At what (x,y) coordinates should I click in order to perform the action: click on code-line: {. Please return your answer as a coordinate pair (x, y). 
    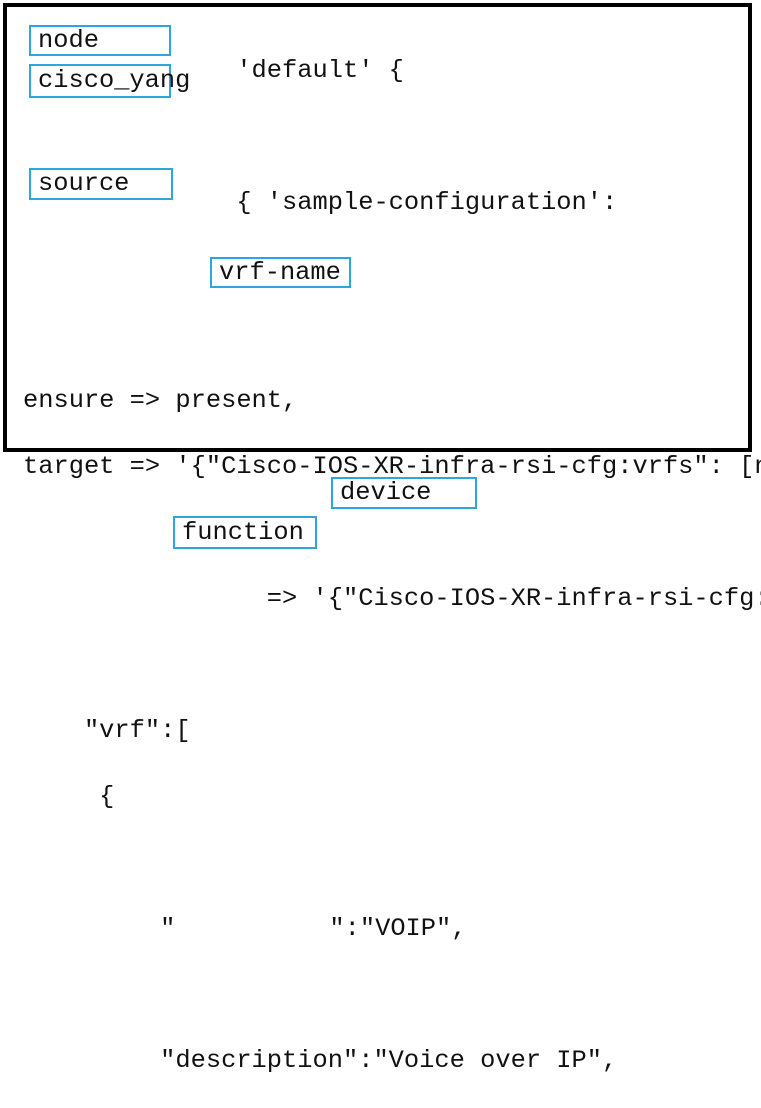
    Looking at the image, I should click on (69, 796).